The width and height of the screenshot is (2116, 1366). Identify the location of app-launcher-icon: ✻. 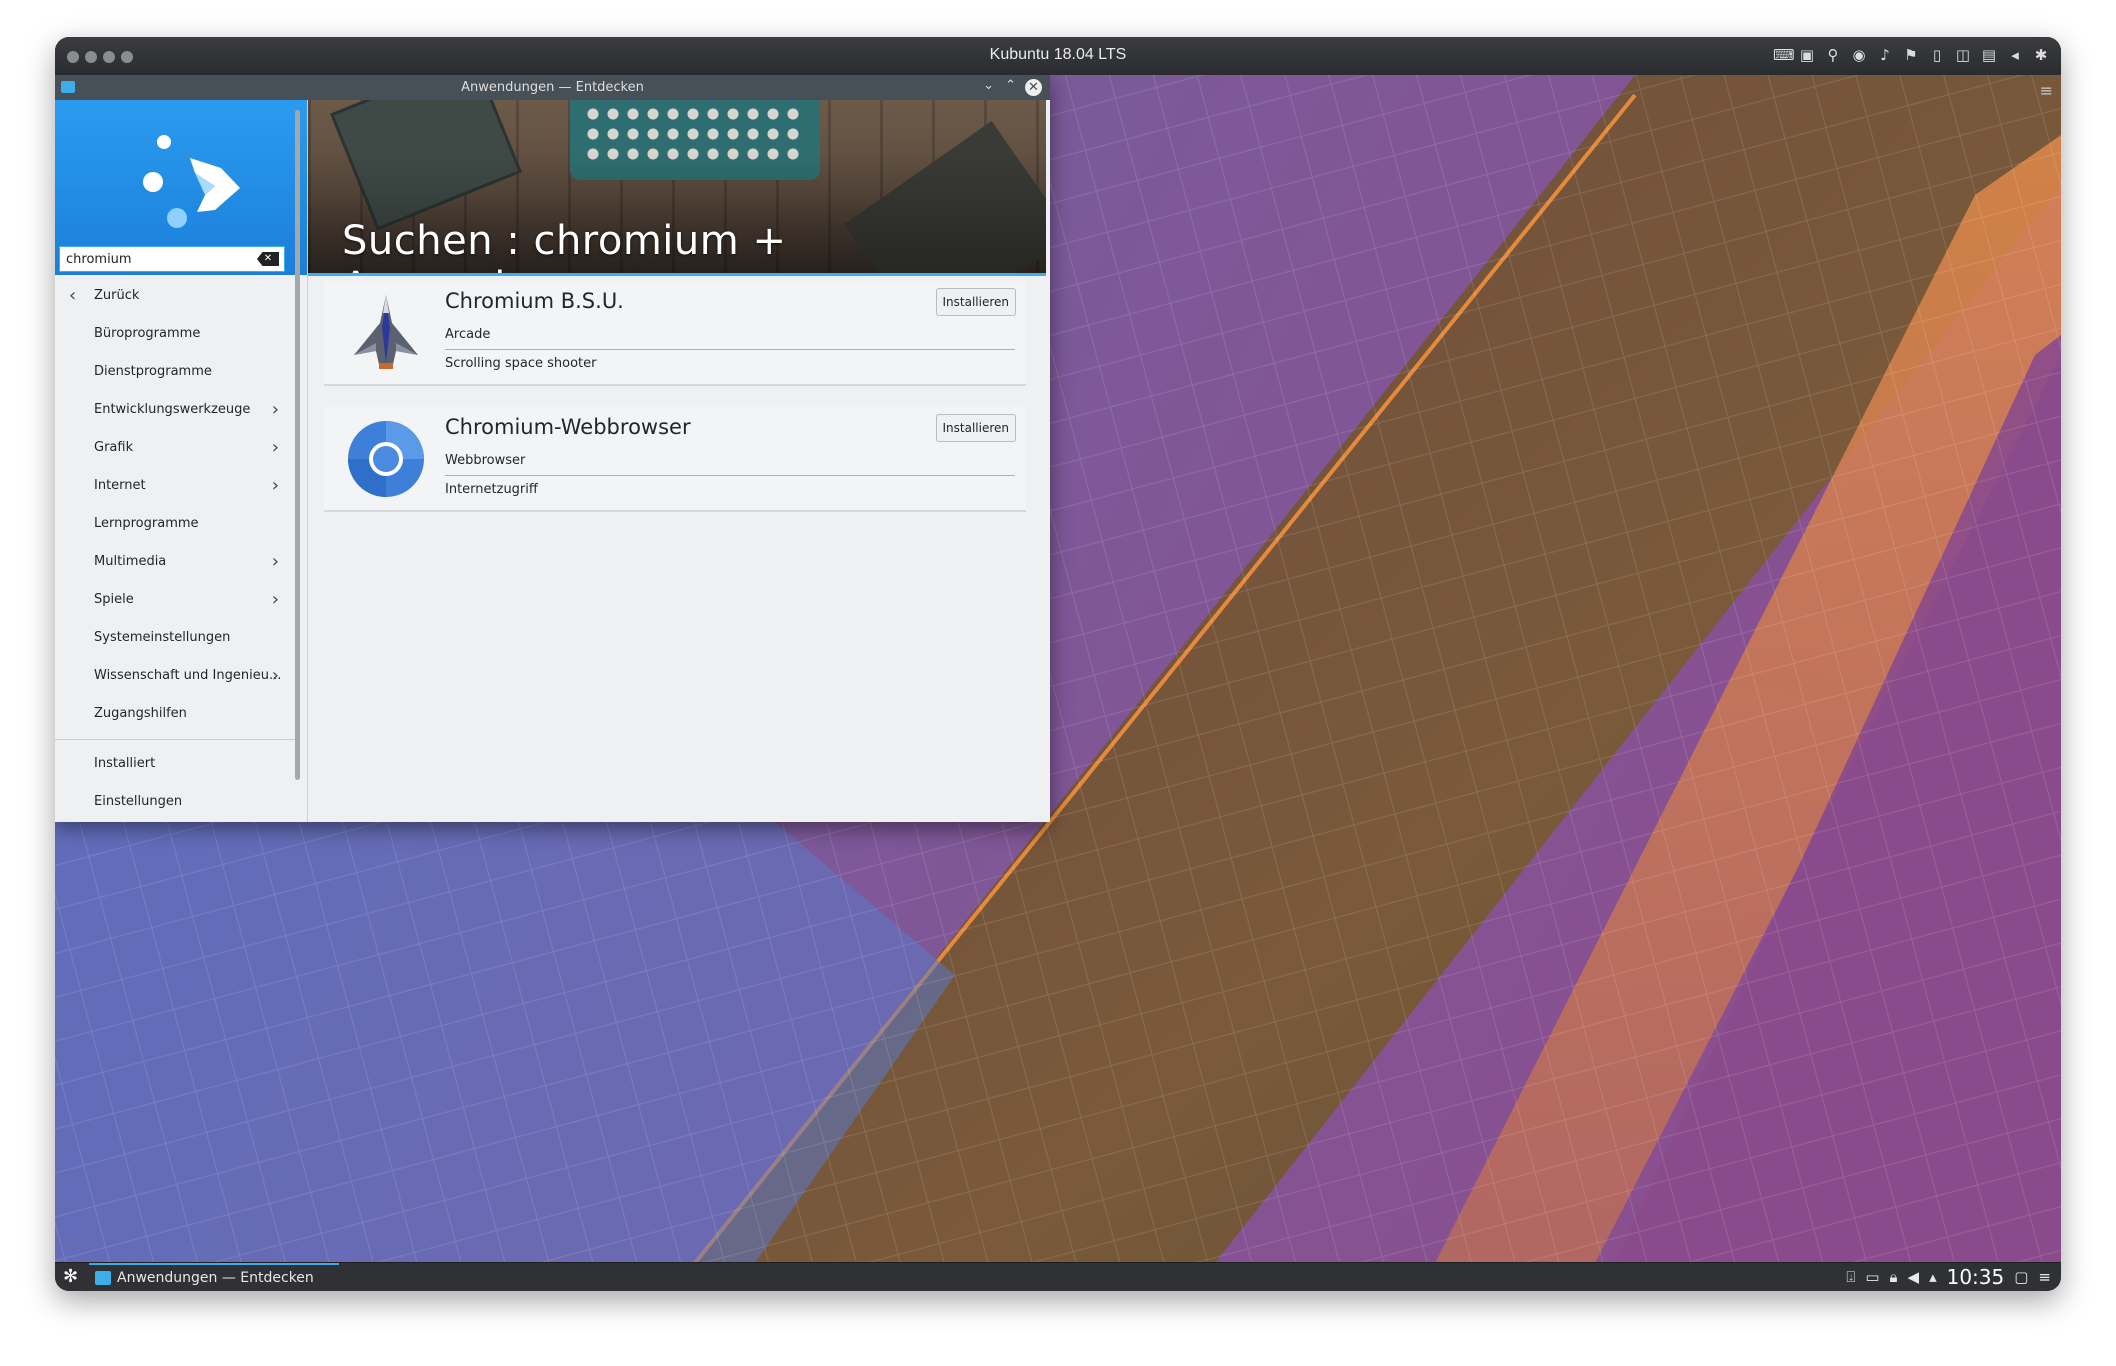
(70, 1276).